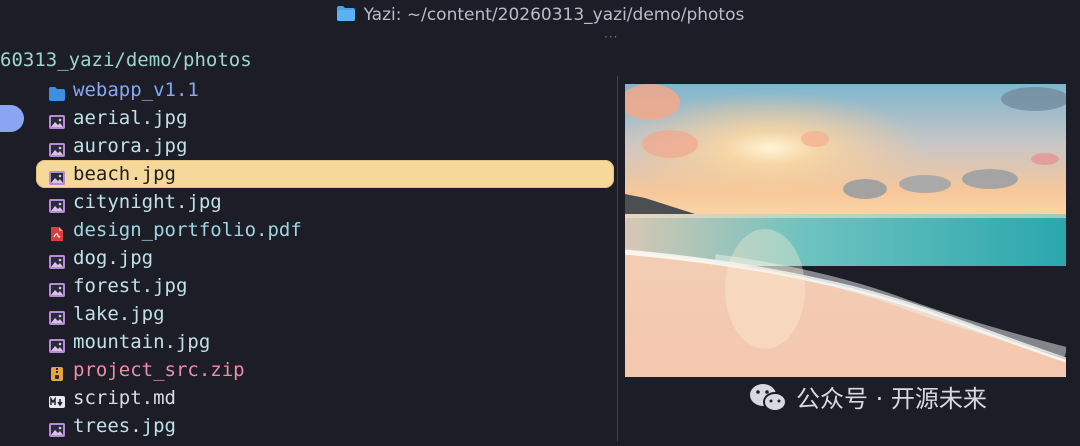 The width and height of the screenshot is (1080, 446). Describe the element at coordinates (325, 202) in the screenshot. I see `file-row: citynight.jpg` at that location.